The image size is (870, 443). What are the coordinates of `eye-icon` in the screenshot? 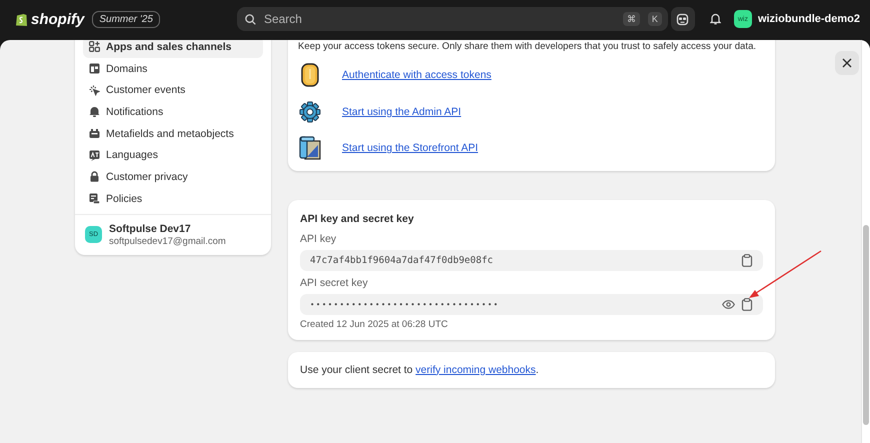 It's located at (728, 304).